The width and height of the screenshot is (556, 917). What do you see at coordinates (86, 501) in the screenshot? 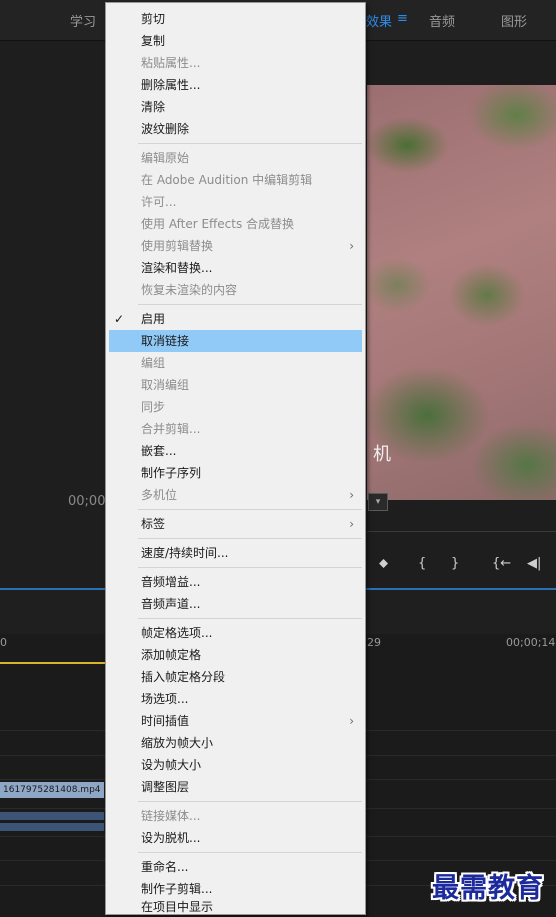
I see `playhead-timecode: 00;00` at bounding box center [86, 501].